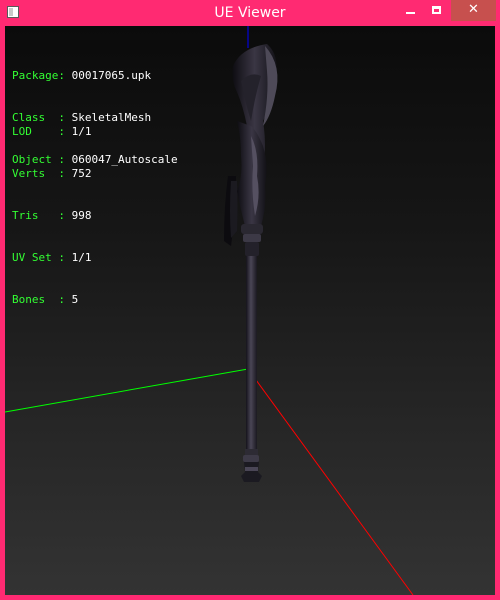  I want to click on info-label: UV Set :, so click(38, 257).